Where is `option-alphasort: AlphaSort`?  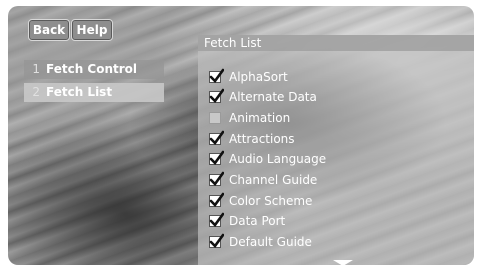
option-alphasort: AlphaSort is located at coordinates (248, 77).